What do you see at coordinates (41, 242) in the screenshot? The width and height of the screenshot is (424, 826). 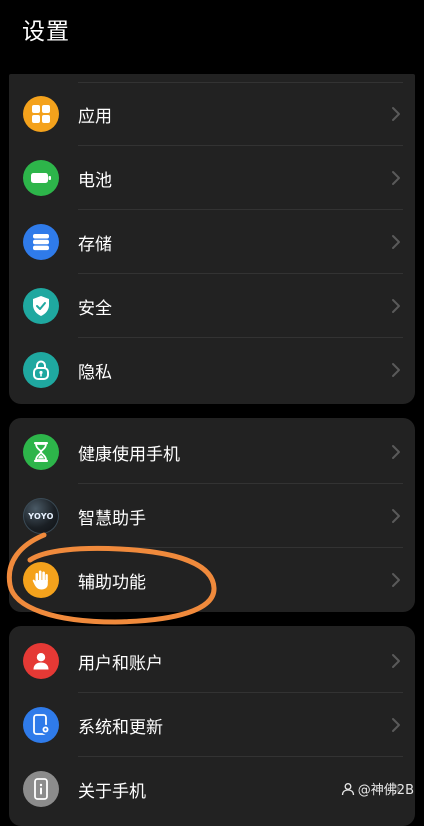 I see `storage-icon` at bounding box center [41, 242].